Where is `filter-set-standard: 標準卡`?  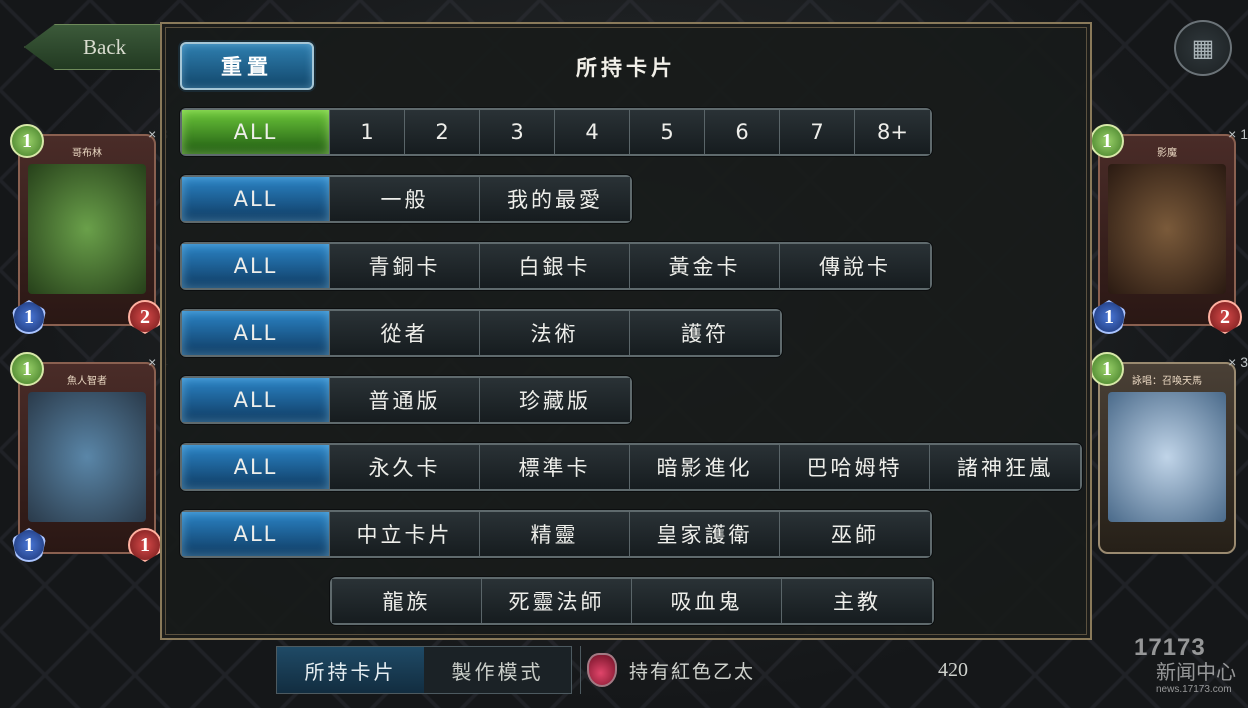 filter-set-standard: 標準卡 is located at coordinates (555, 467).